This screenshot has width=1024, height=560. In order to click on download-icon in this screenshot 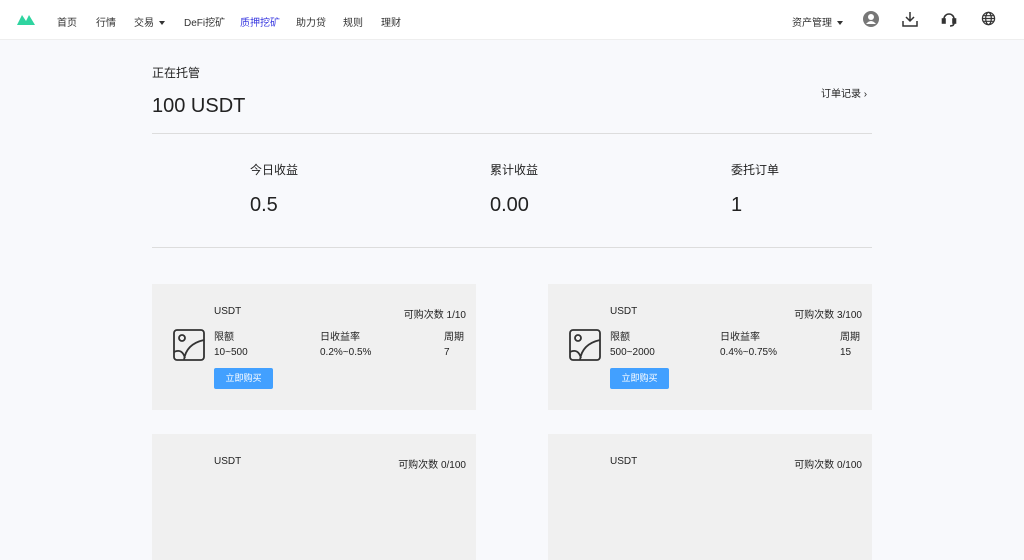, I will do `click(910, 19)`.